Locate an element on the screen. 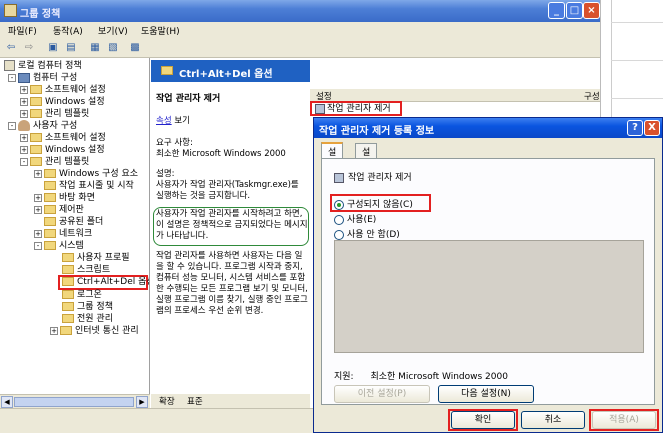 The width and height of the screenshot is (663, 433). list-row-label: 작업 관리자 제거 is located at coordinates (359, 109).